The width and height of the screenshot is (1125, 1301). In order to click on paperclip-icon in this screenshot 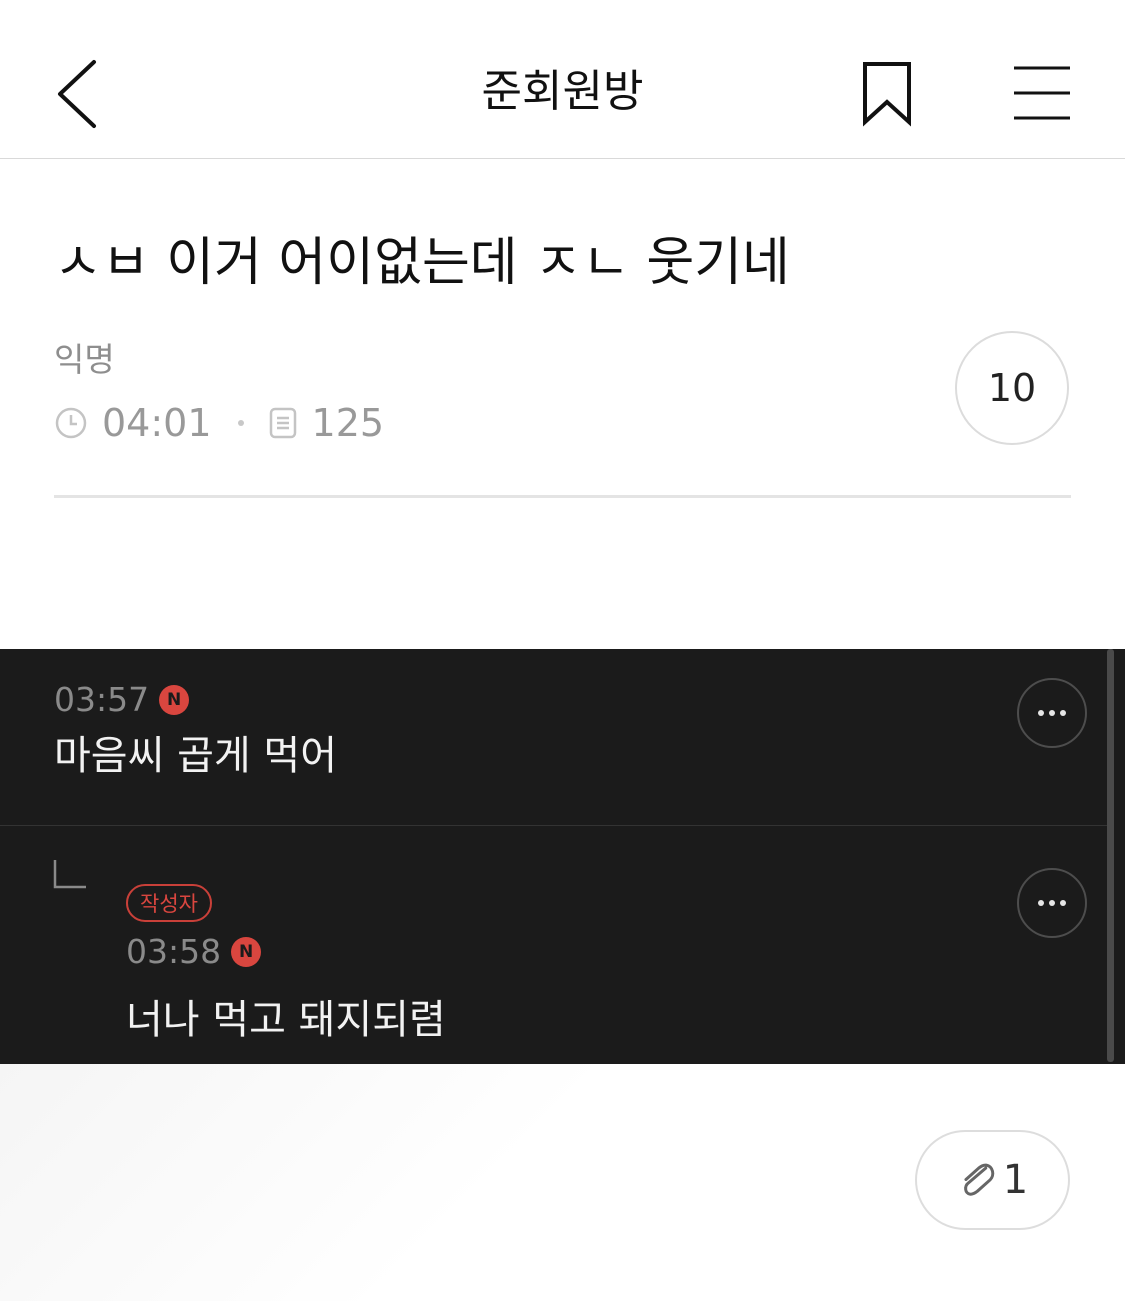, I will do `click(979, 1179)`.